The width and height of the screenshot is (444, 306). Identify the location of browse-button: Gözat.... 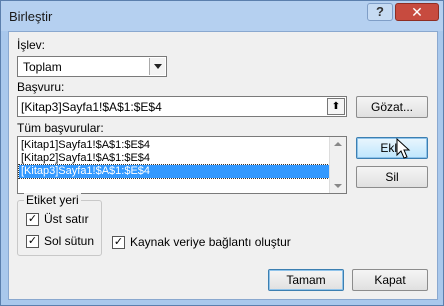
(392, 107).